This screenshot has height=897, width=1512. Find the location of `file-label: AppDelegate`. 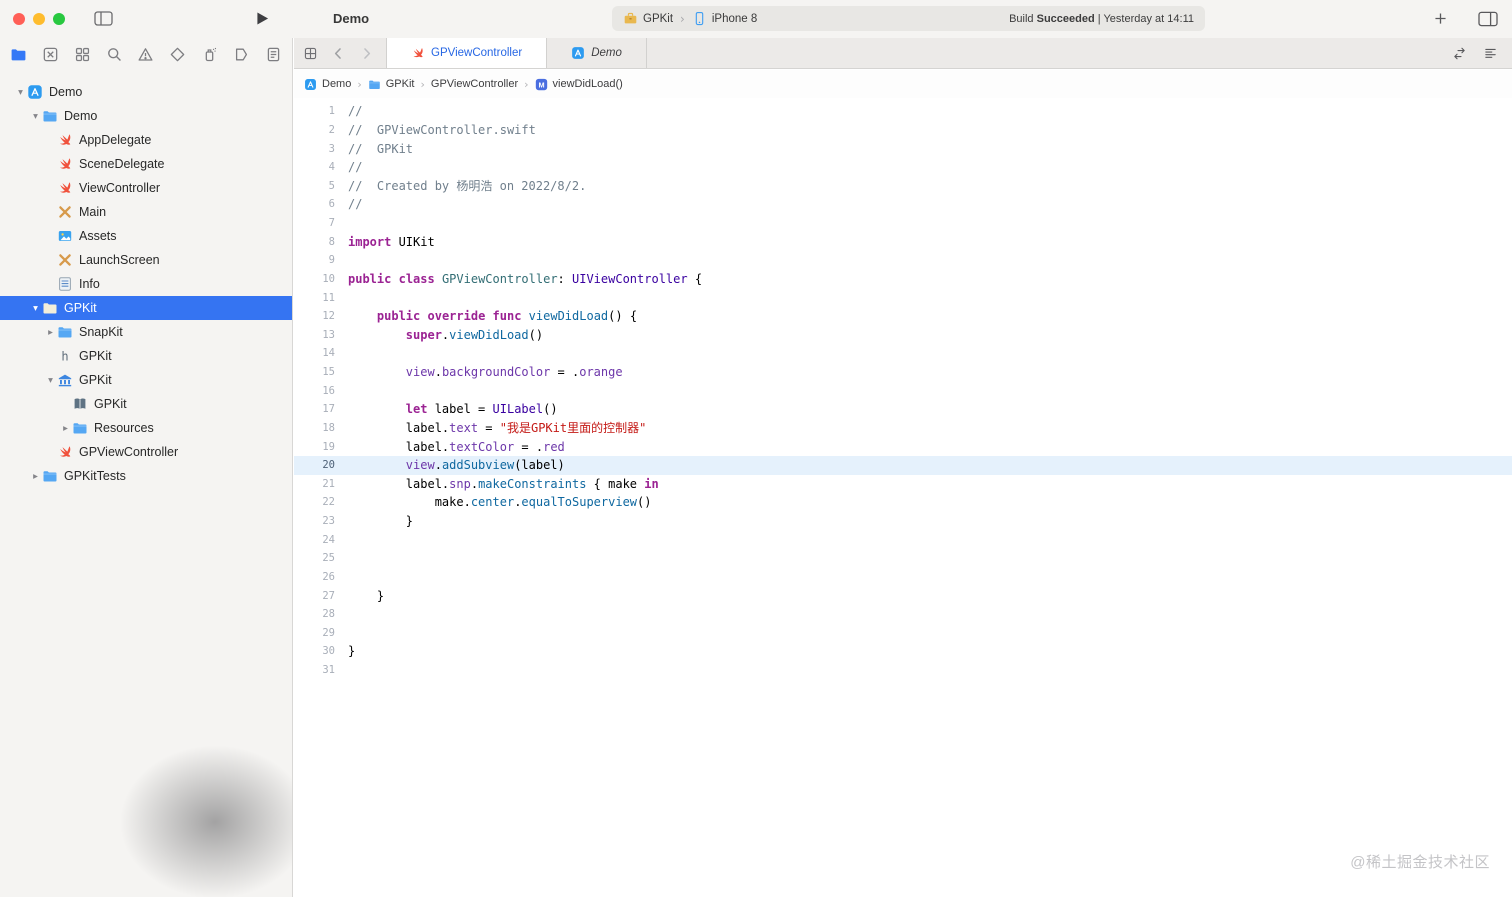

file-label: AppDelegate is located at coordinates (115, 140).